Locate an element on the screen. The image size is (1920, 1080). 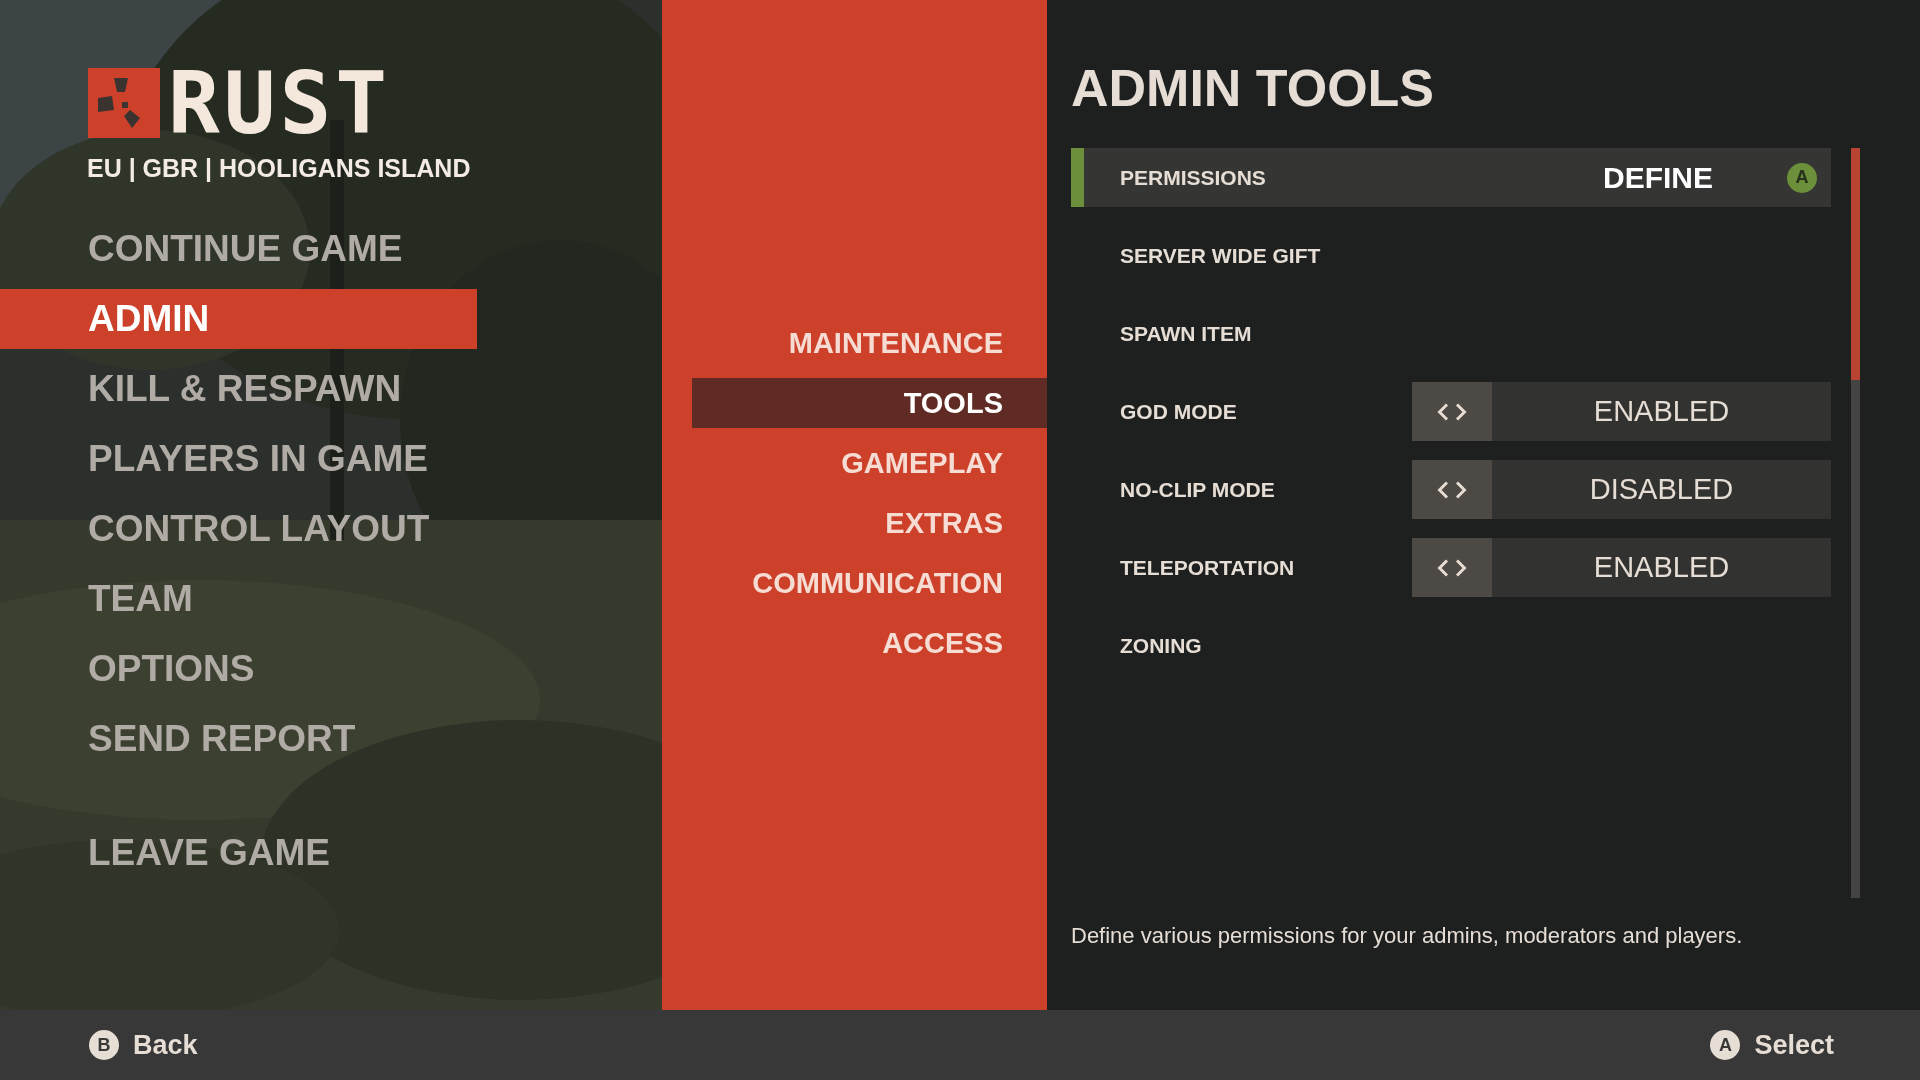
submenu-item: ACCESS is located at coordinates (964, 643).